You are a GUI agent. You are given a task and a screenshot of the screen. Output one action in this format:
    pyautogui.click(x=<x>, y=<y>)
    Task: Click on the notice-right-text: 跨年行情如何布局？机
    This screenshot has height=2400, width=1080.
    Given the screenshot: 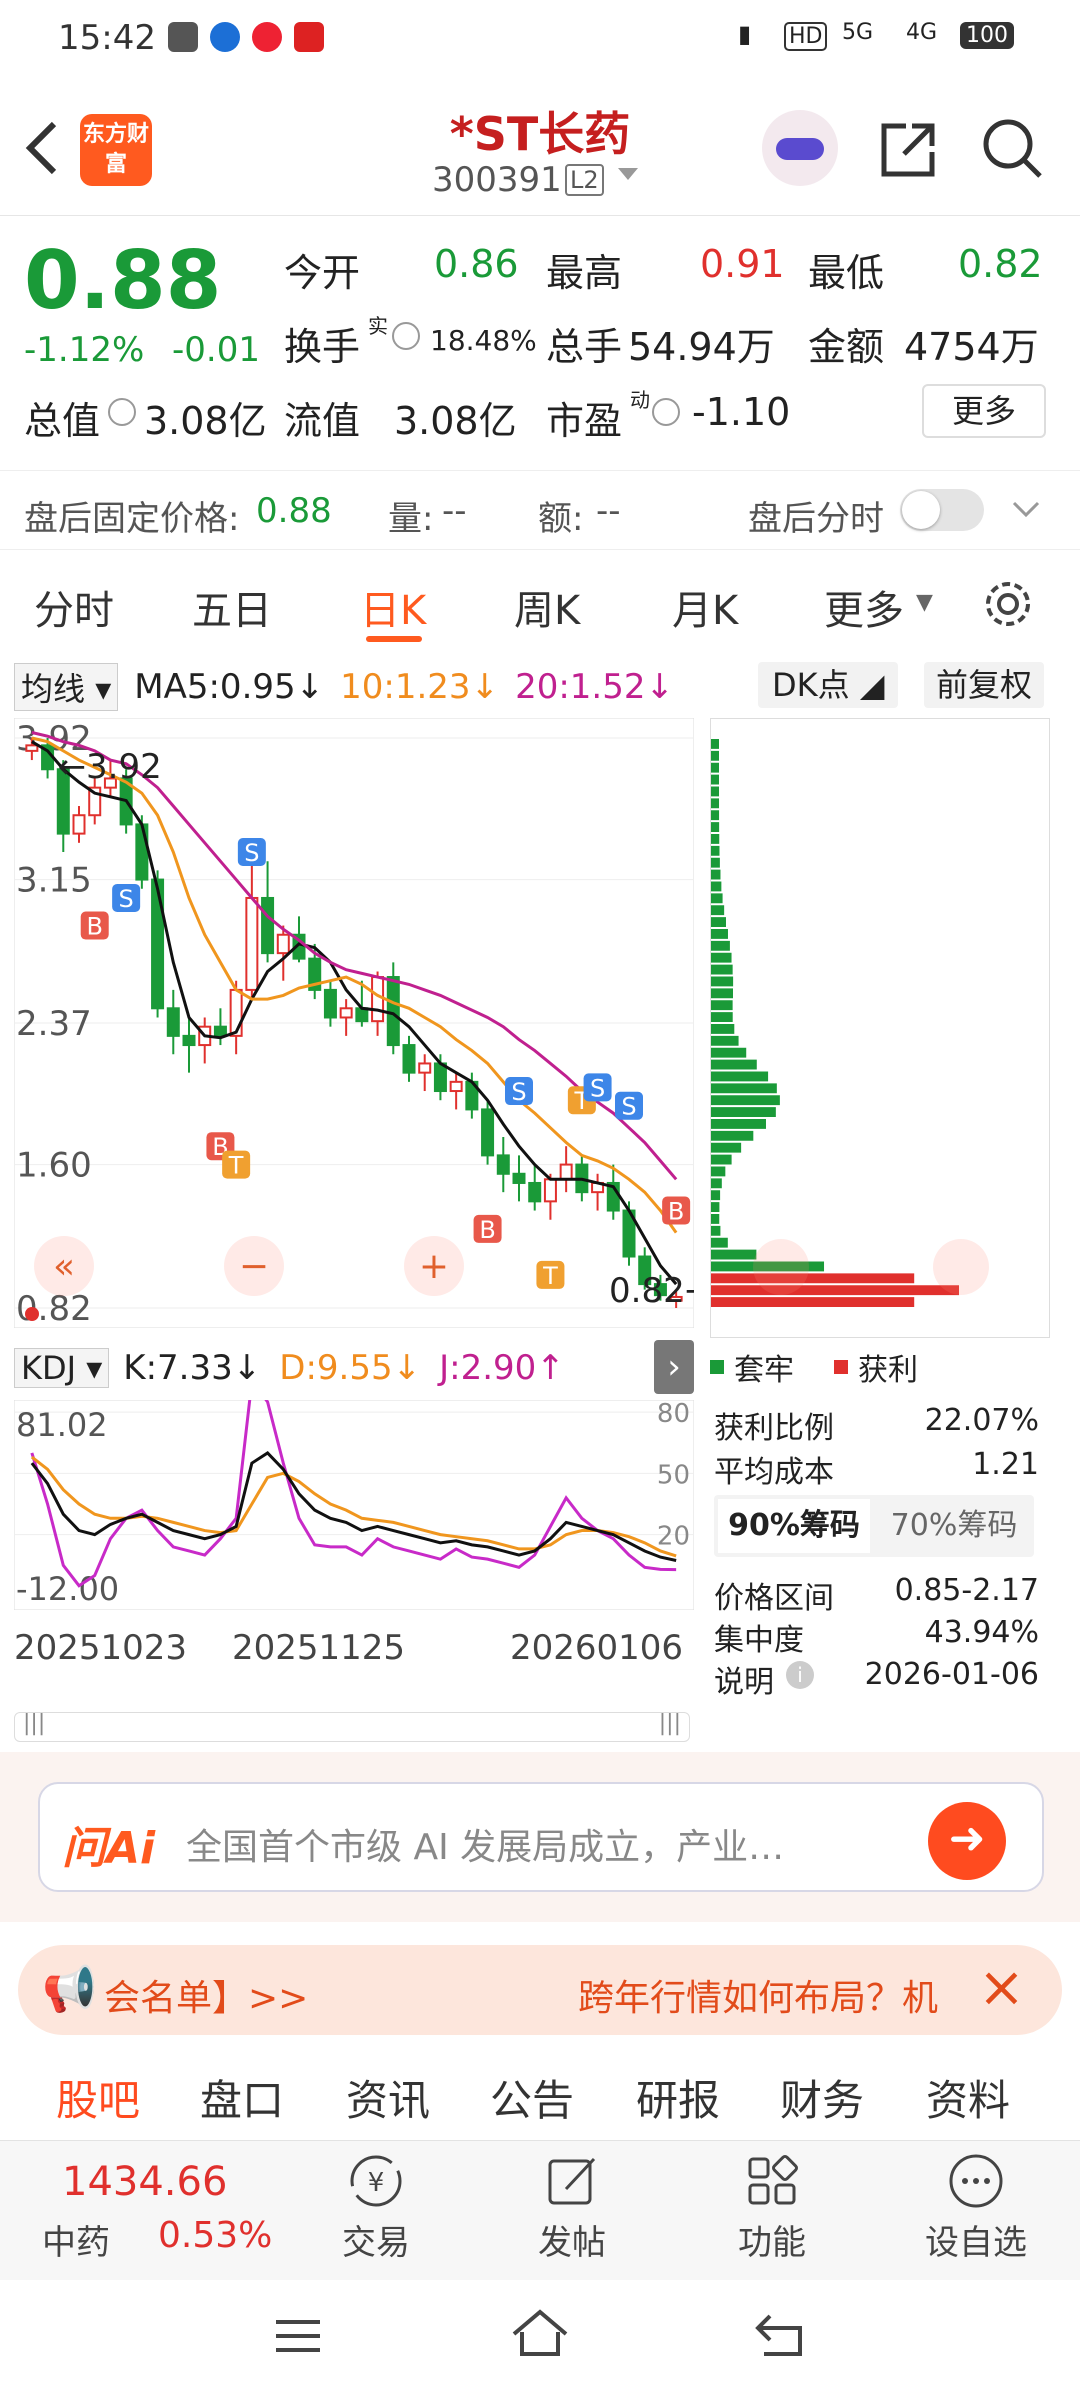 What is the action you would take?
    pyautogui.click(x=758, y=1995)
    